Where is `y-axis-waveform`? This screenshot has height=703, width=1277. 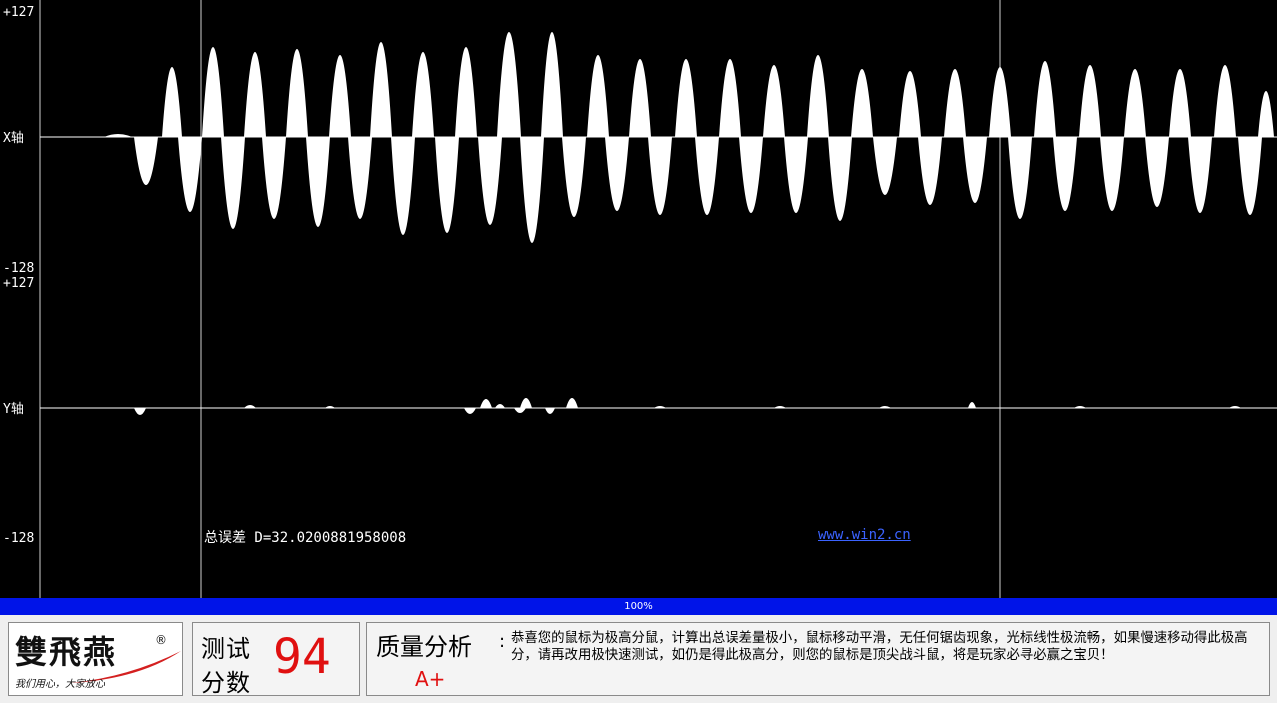 y-axis-waveform is located at coordinates (687, 406).